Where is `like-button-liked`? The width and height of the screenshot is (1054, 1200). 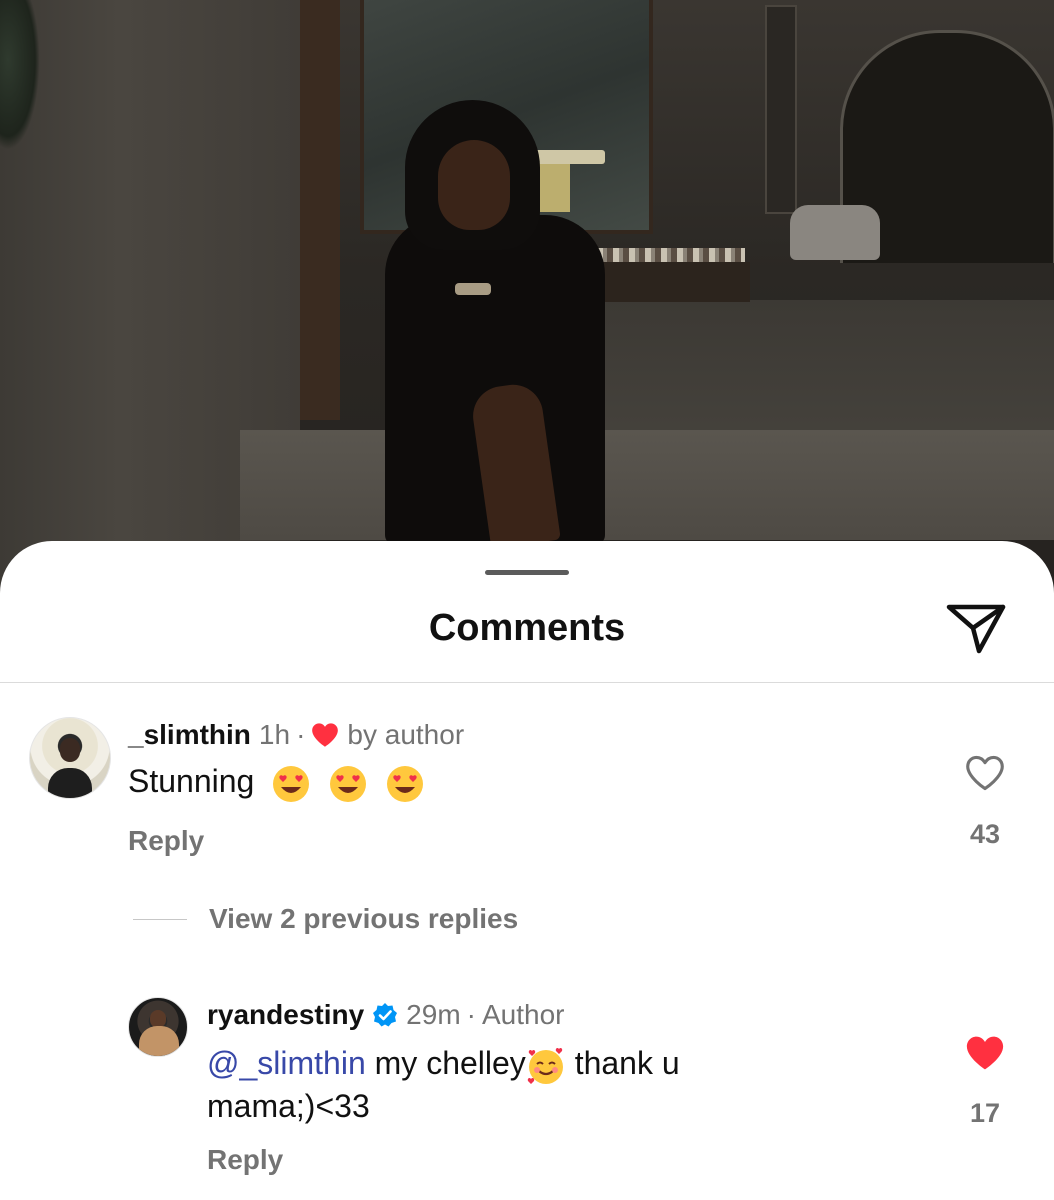
like-button-liked is located at coordinates (985, 1055).